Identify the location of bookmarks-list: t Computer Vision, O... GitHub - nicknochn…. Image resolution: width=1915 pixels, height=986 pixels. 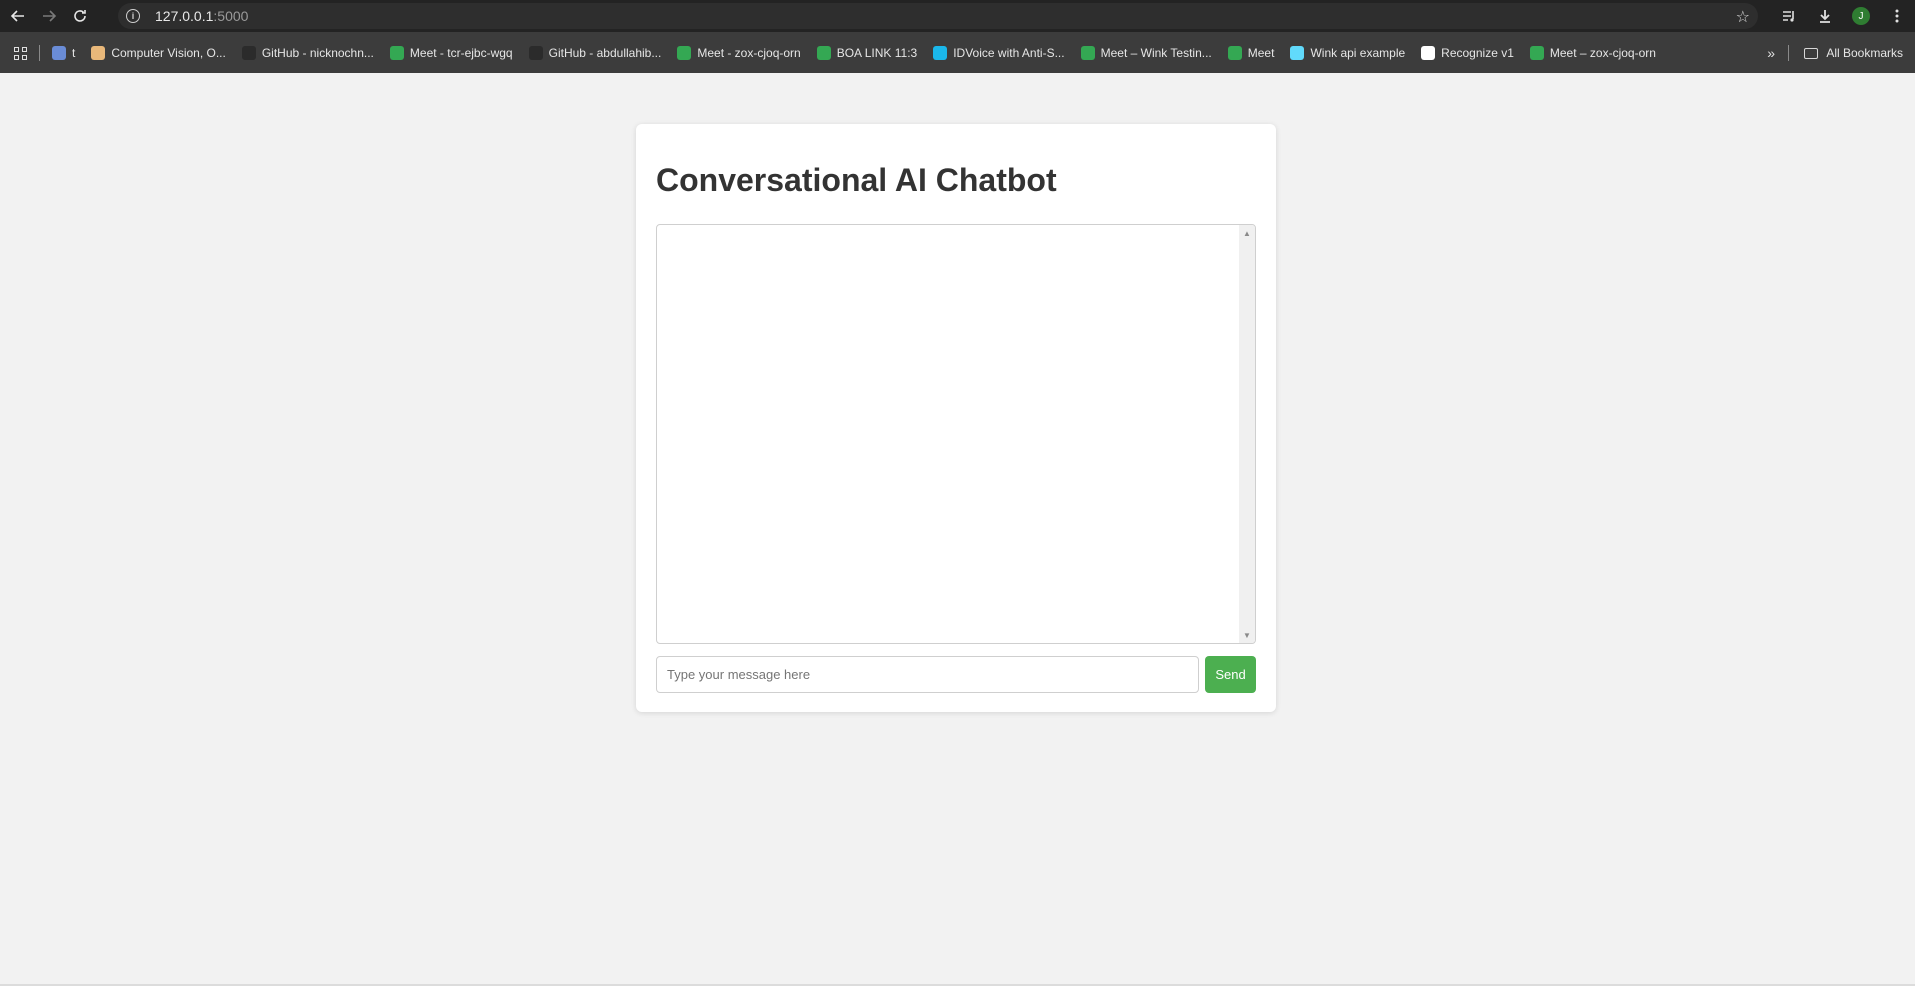
(854, 53).